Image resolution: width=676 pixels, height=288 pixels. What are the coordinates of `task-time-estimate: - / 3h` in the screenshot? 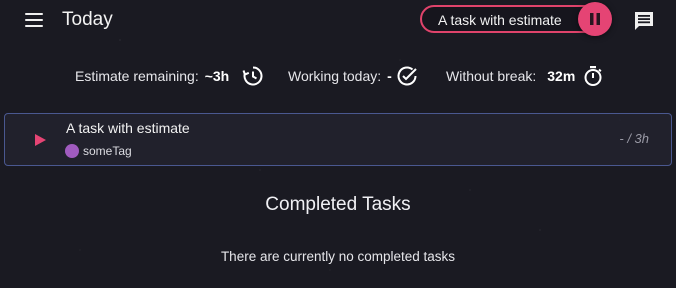 It's located at (634, 138).